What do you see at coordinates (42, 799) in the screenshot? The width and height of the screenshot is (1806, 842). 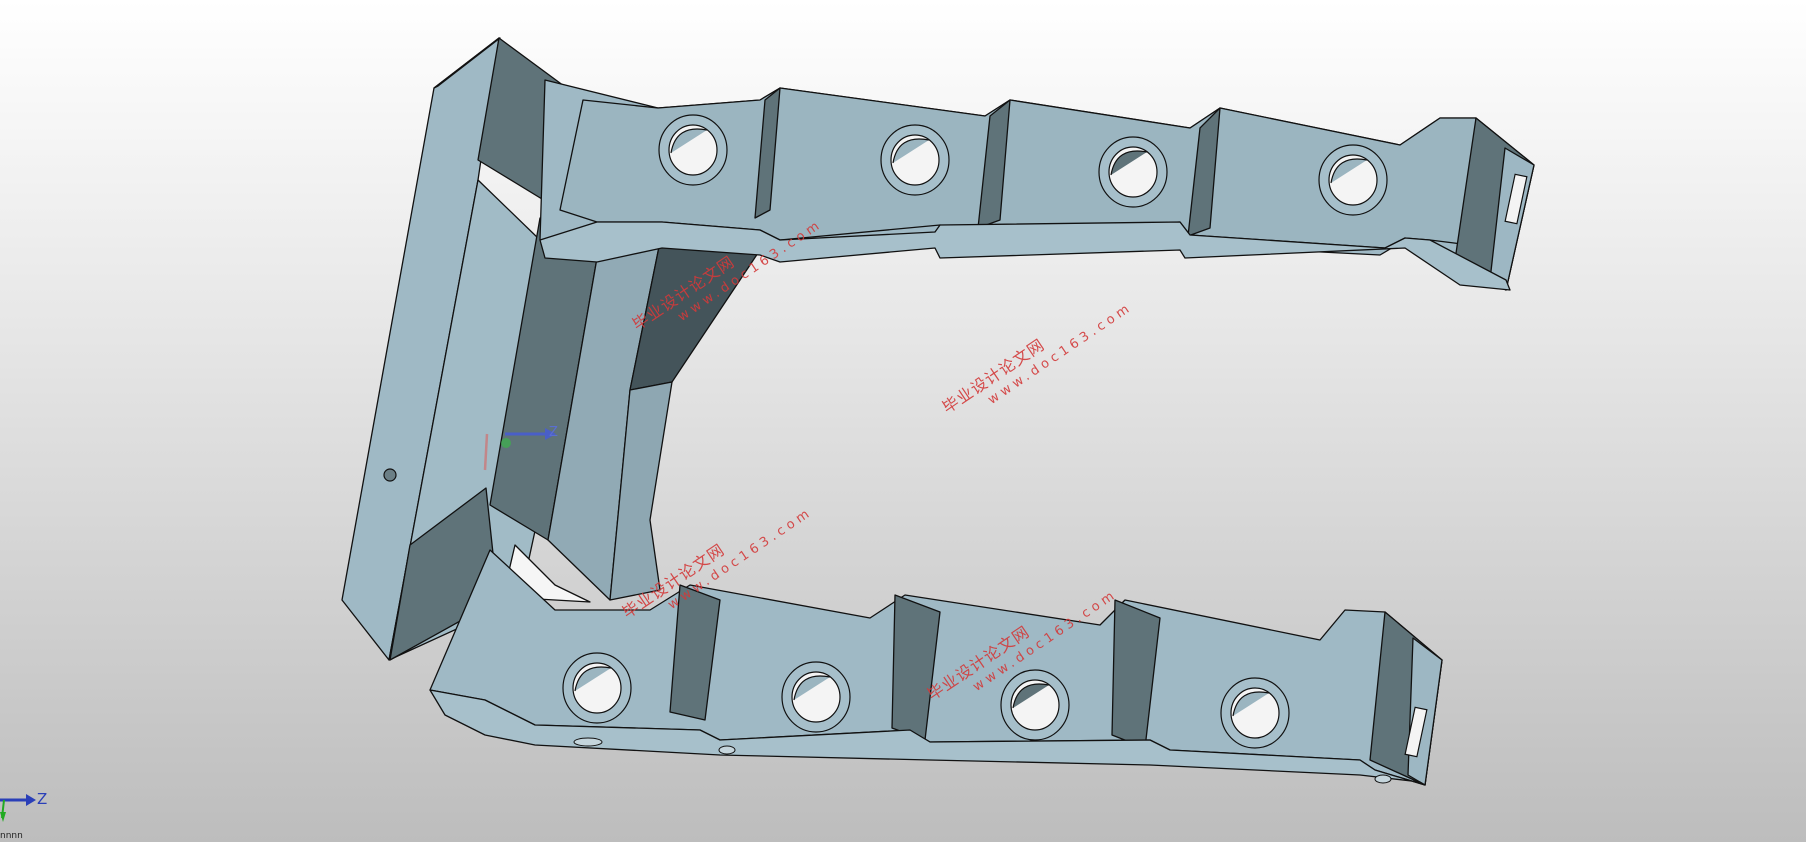 I see `triad-z-label: Z` at bounding box center [42, 799].